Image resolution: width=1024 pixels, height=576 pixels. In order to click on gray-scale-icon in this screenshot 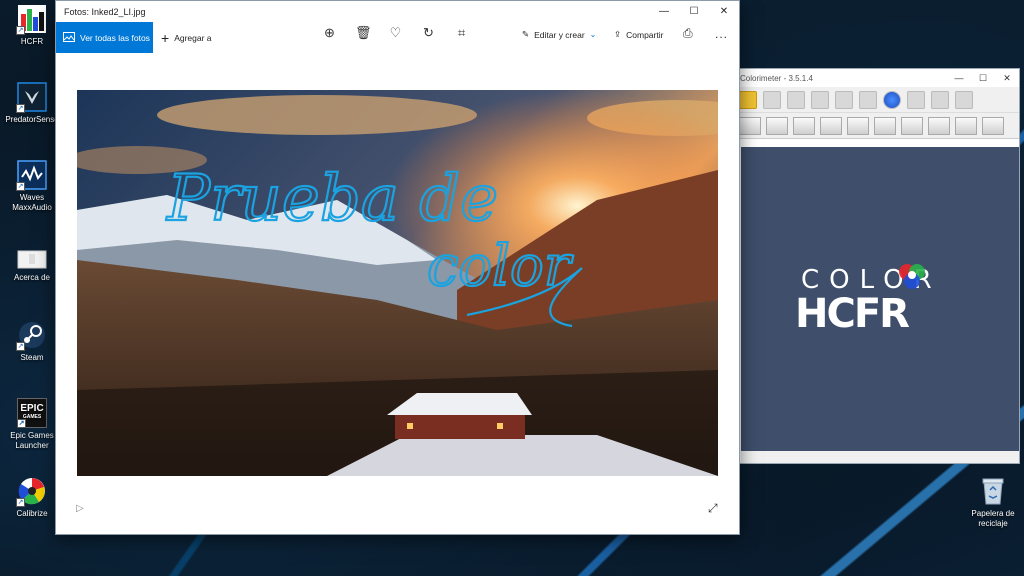, I will do `click(940, 99)`.